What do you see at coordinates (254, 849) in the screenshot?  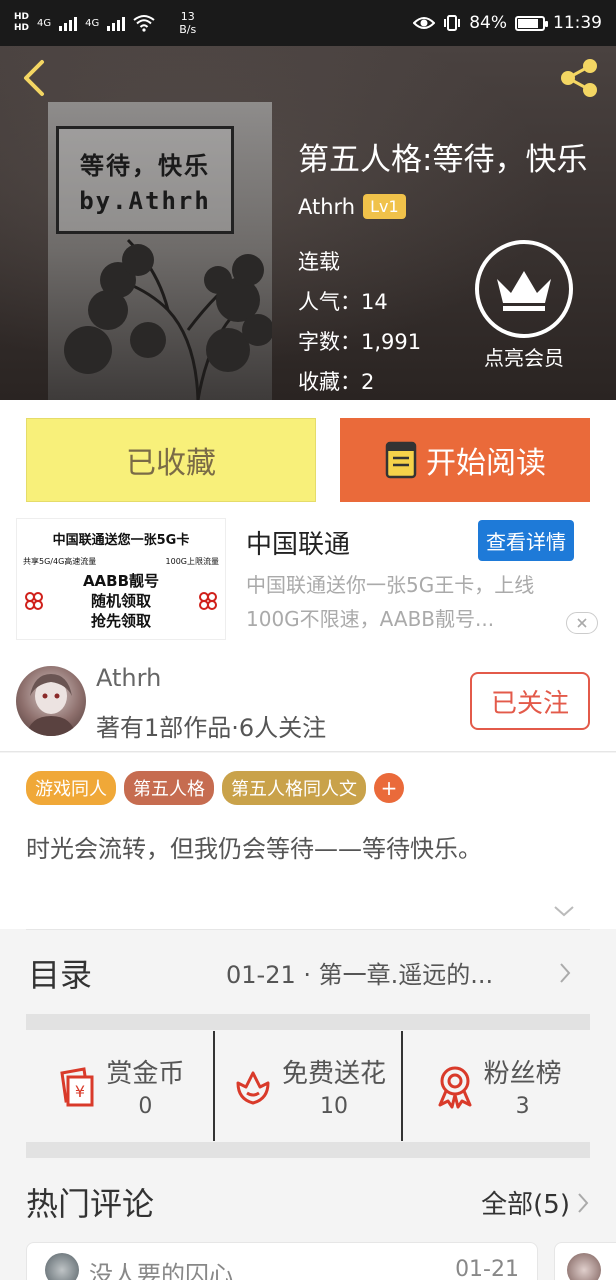 I see `book-description: 时光会流转，但我仍会等待——等待快乐。` at bounding box center [254, 849].